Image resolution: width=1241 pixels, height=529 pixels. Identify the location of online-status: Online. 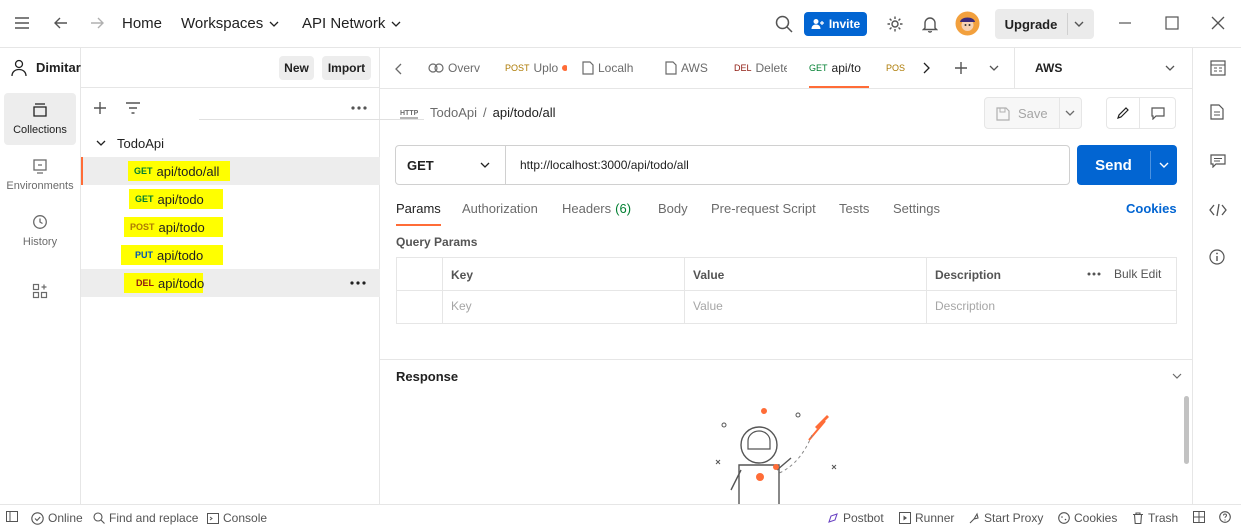
(57, 518).